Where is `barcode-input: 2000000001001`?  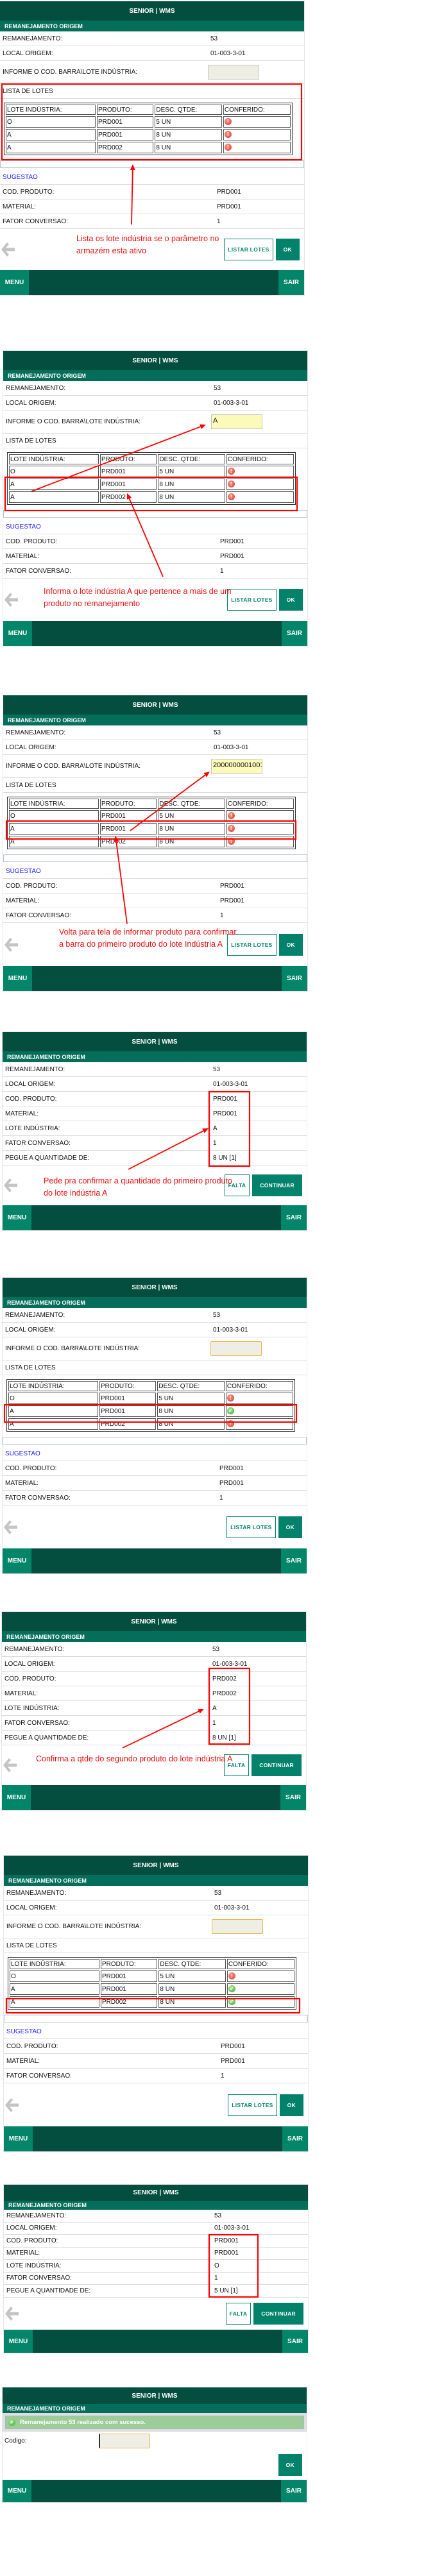
barcode-input: 2000000001001 is located at coordinates (236, 766).